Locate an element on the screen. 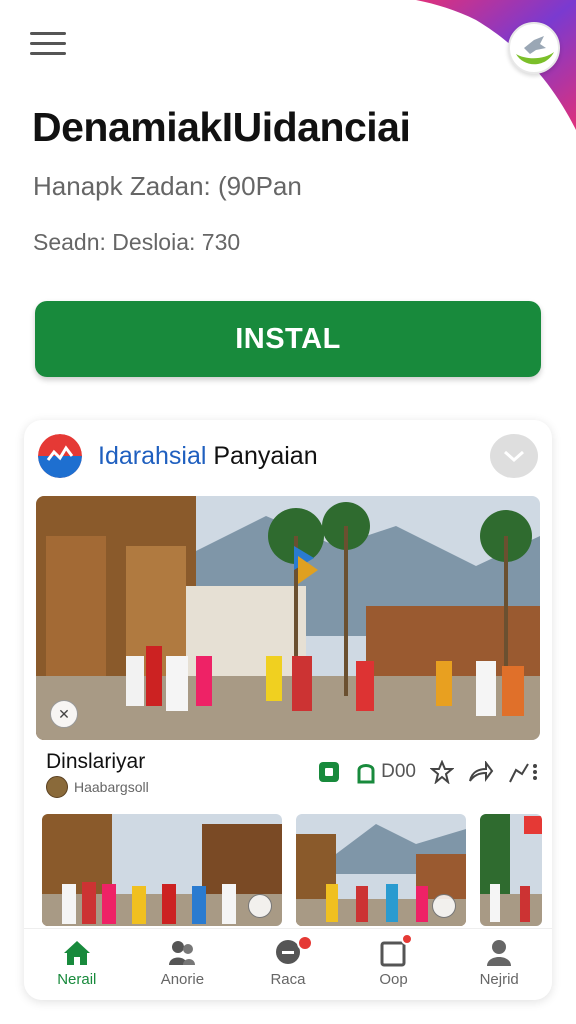 The width and height of the screenshot is (576, 1024). more-icon is located at coordinates (523, 772).